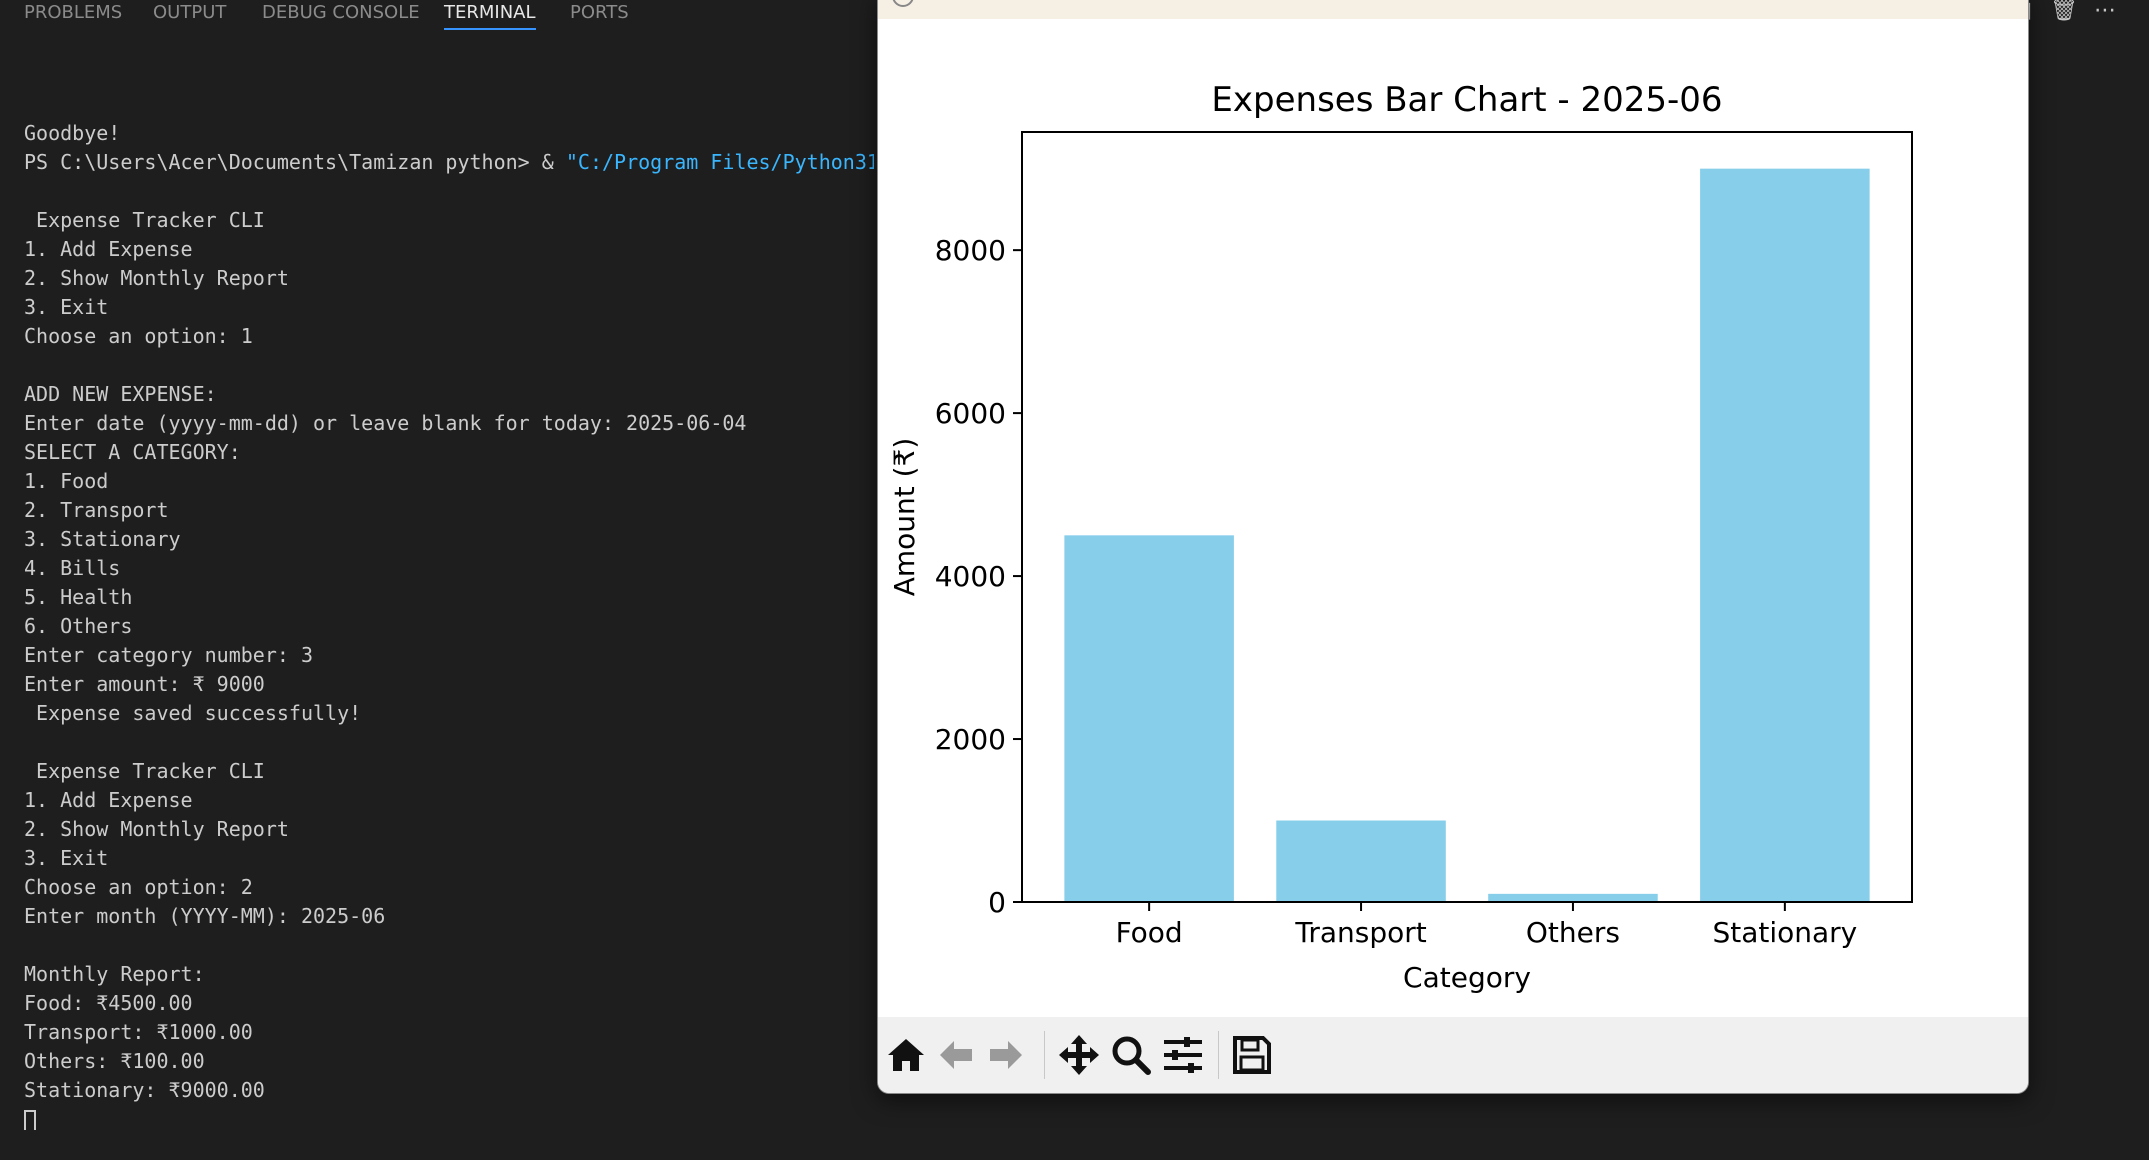 The width and height of the screenshot is (2149, 1160). What do you see at coordinates (719, 162) in the screenshot?
I see `command-path: "C:/Program Files/Python31` at bounding box center [719, 162].